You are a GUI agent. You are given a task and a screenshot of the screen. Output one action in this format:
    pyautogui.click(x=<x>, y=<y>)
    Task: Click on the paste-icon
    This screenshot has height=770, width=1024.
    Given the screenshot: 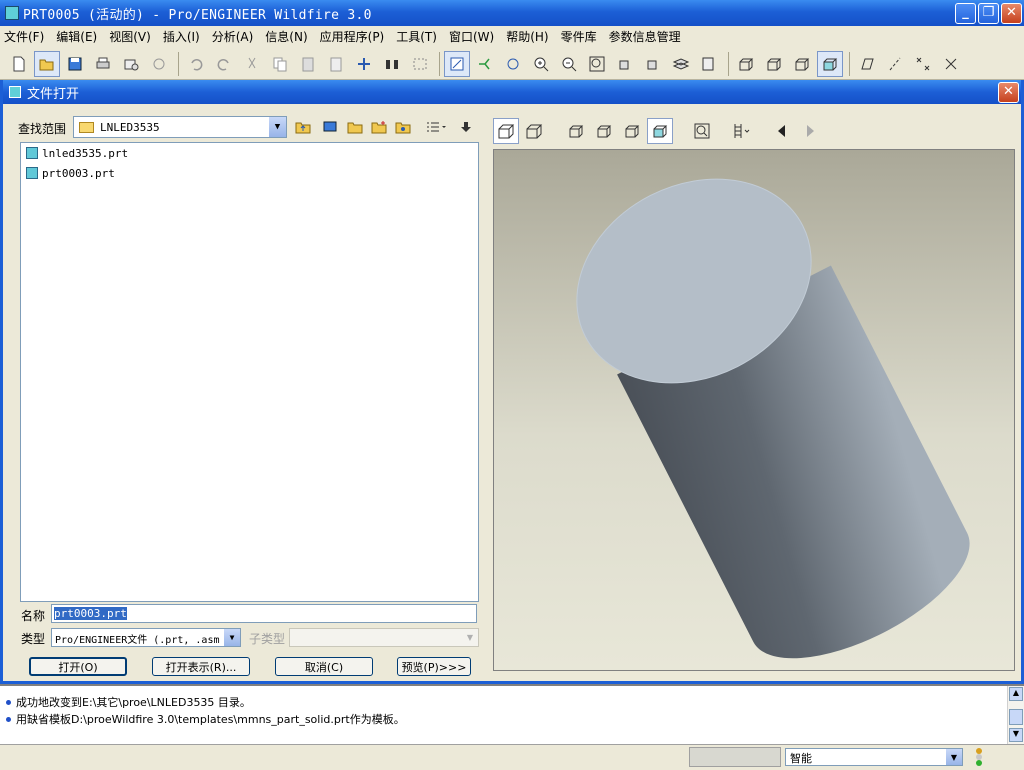 What is the action you would take?
    pyautogui.click(x=308, y=64)
    